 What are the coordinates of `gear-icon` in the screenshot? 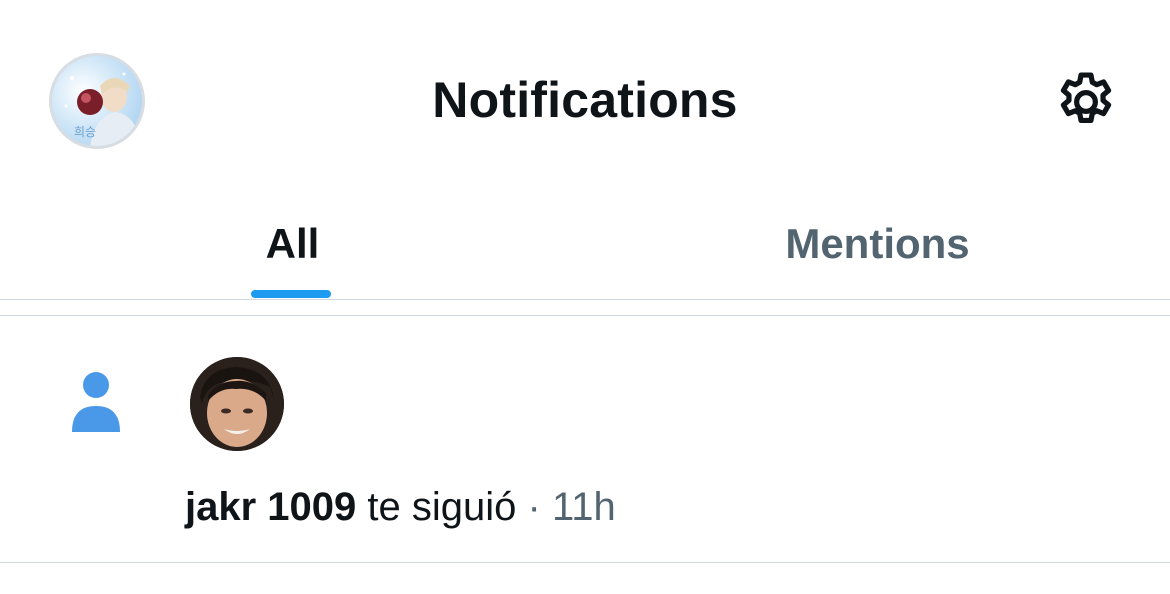 It's located at (1086, 98).